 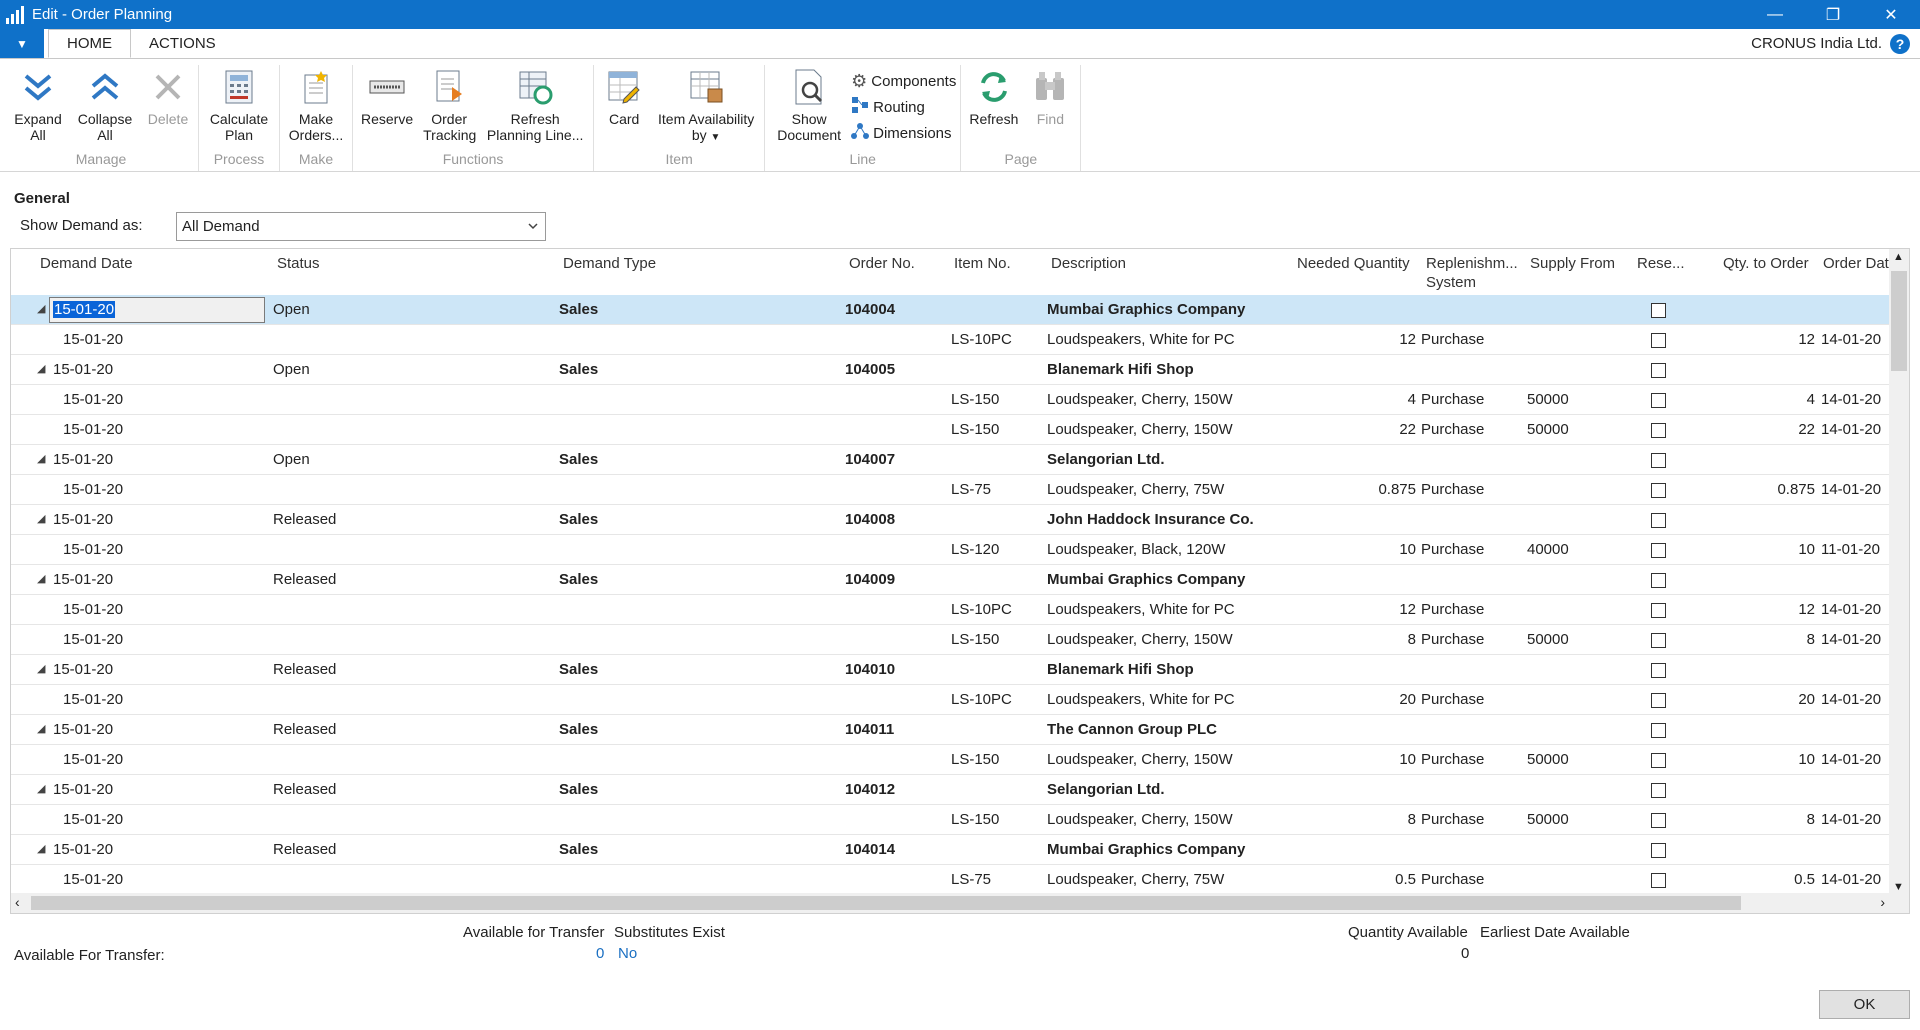 What do you see at coordinates (1811, 639) in the screenshot?
I see `qty-to-order-cell: 8` at bounding box center [1811, 639].